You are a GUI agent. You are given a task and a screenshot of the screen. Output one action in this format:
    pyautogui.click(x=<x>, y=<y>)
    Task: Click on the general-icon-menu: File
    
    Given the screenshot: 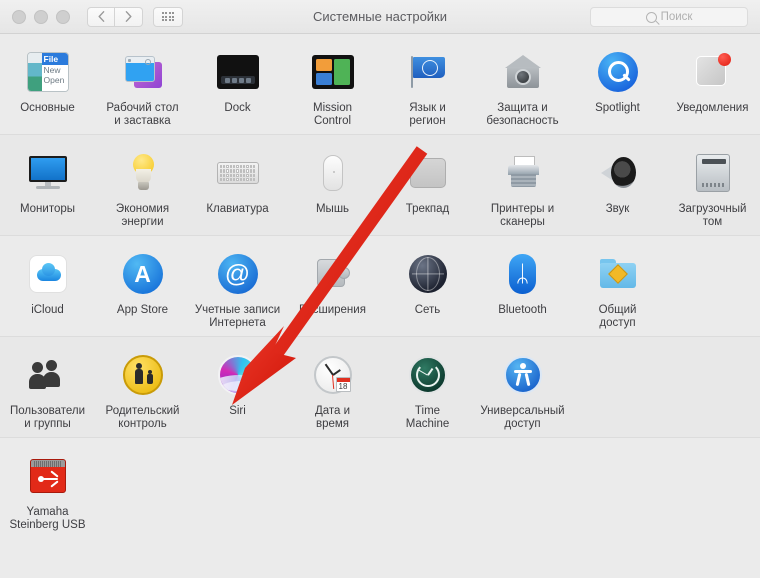 What is the action you would take?
    pyautogui.click(x=54, y=59)
    